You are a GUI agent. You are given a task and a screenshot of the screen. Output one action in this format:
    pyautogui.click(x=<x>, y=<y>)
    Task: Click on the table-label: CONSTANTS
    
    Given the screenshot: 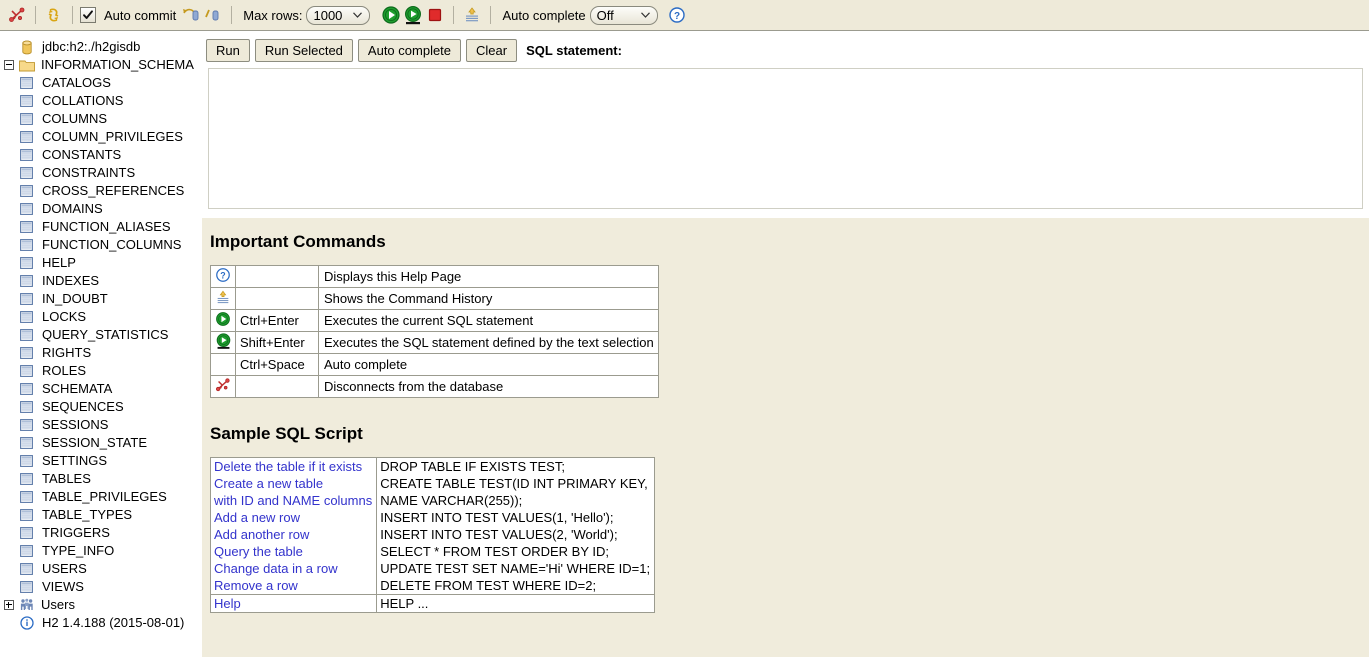 What is the action you would take?
    pyautogui.click(x=82, y=154)
    